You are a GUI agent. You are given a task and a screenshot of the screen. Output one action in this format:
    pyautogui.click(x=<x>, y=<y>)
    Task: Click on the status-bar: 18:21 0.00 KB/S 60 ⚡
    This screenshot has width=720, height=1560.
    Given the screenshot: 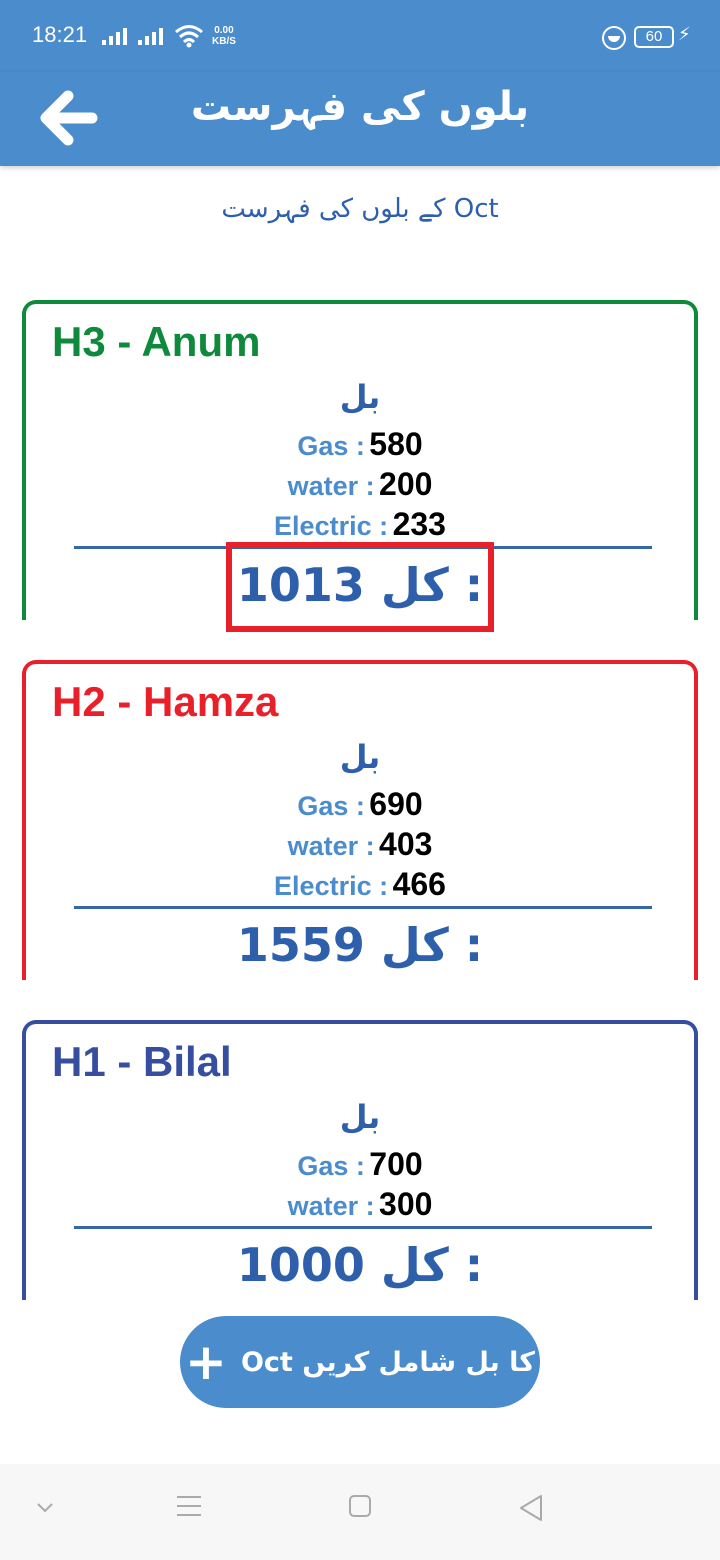 What is the action you would take?
    pyautogui.click(x=360, y=36)
    